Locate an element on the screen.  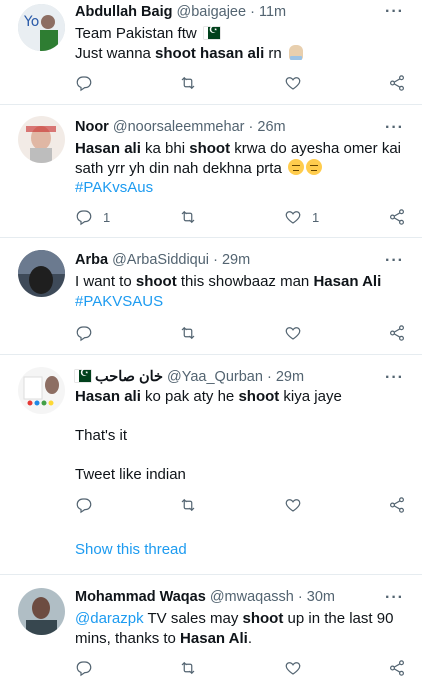
text-run: That's it is located at coordinates (101, 435).